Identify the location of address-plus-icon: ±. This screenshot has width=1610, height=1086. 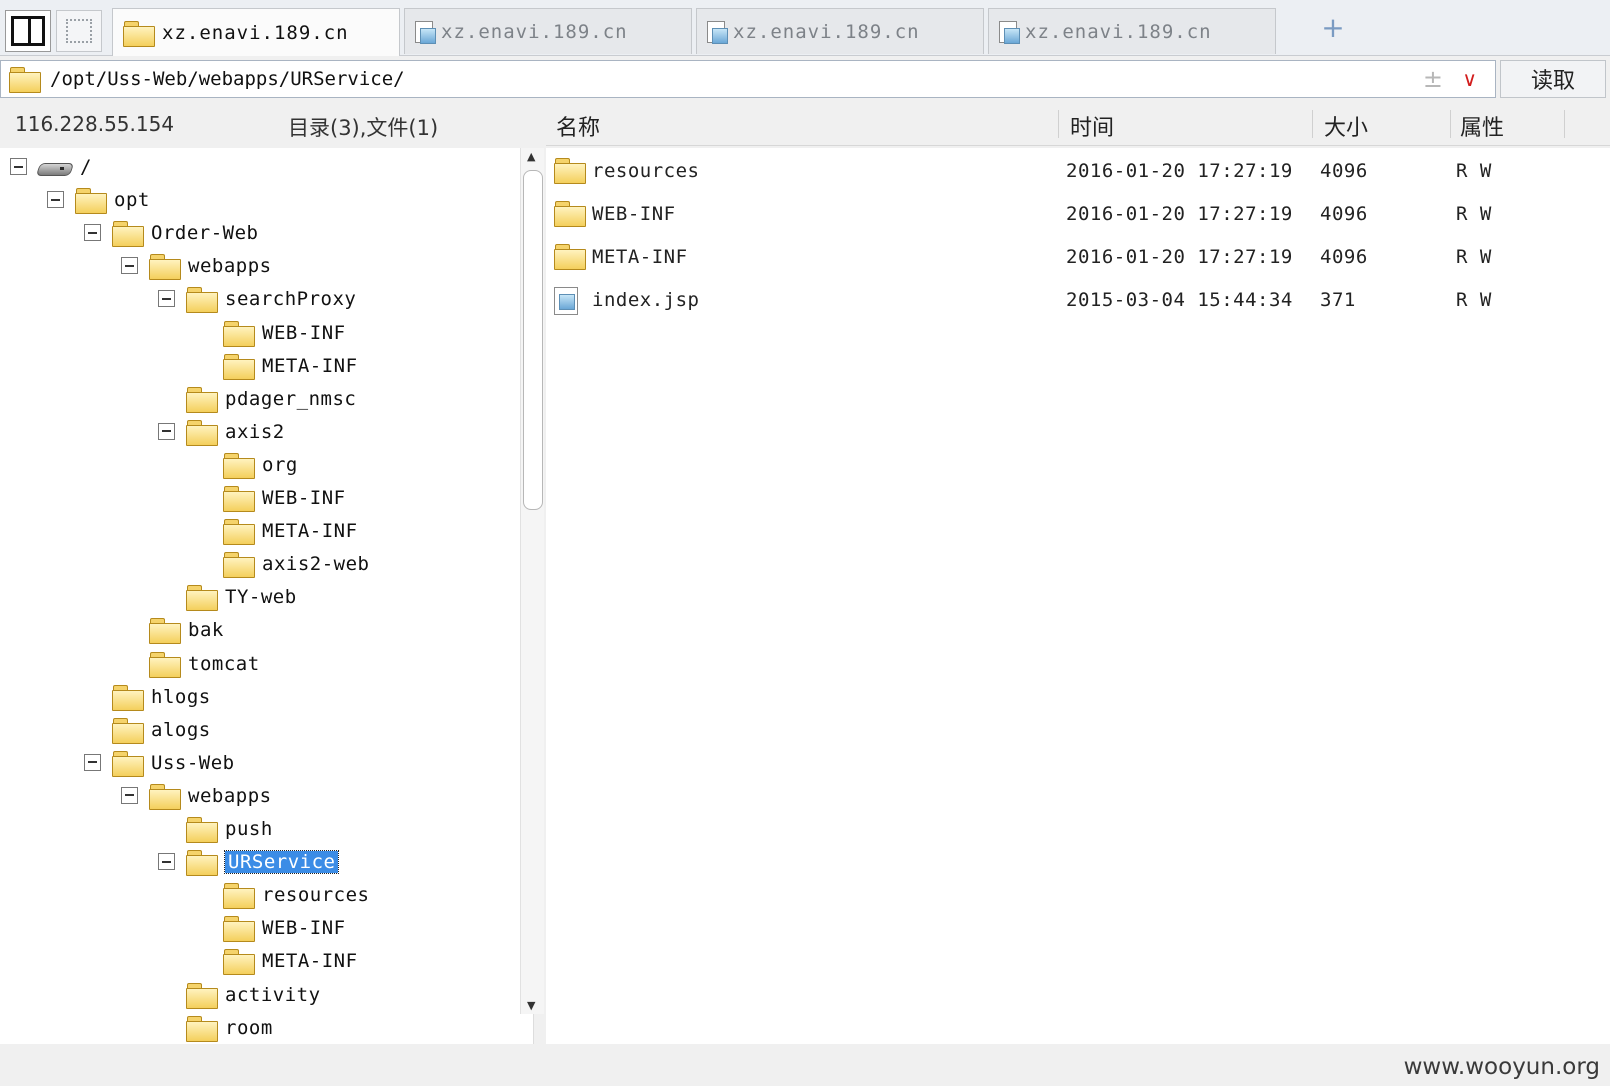
(1433, 79).